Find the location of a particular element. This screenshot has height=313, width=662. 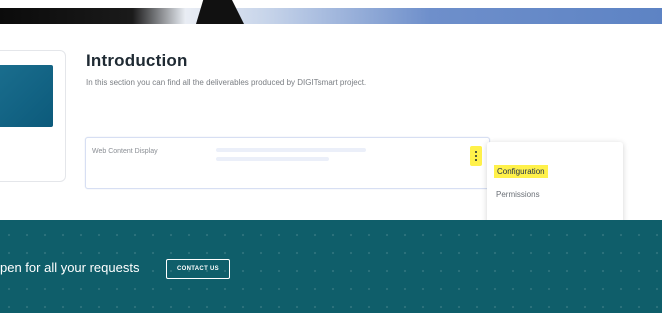

web-content-display-label: Web Content Display is located at coordinates (125, 151).